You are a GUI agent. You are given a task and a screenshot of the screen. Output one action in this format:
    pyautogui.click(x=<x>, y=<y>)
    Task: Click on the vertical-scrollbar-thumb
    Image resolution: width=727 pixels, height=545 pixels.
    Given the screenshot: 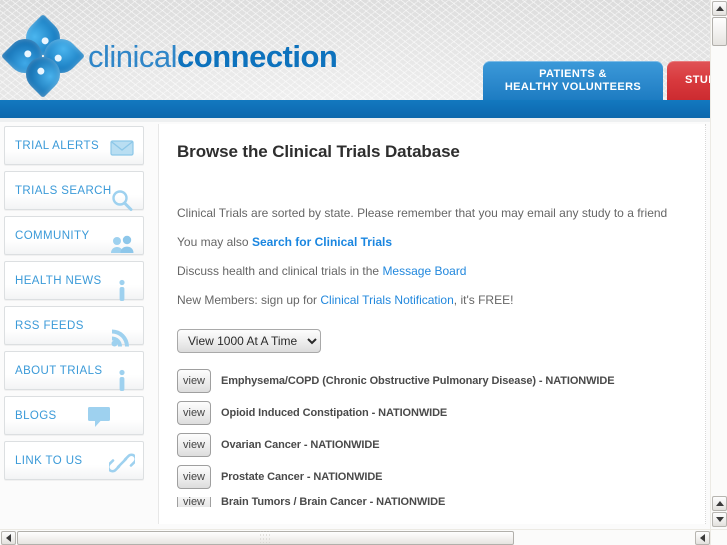 What is the action you would take?
    pyautogui.click(x=719, y=31)
    